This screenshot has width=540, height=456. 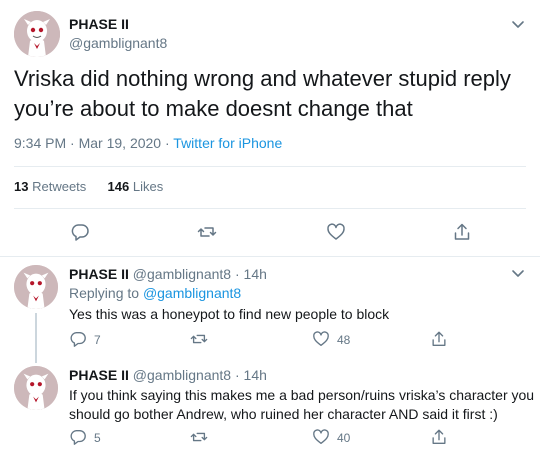 I want to click on likes-label: Likes, so click(x=148, y=186).